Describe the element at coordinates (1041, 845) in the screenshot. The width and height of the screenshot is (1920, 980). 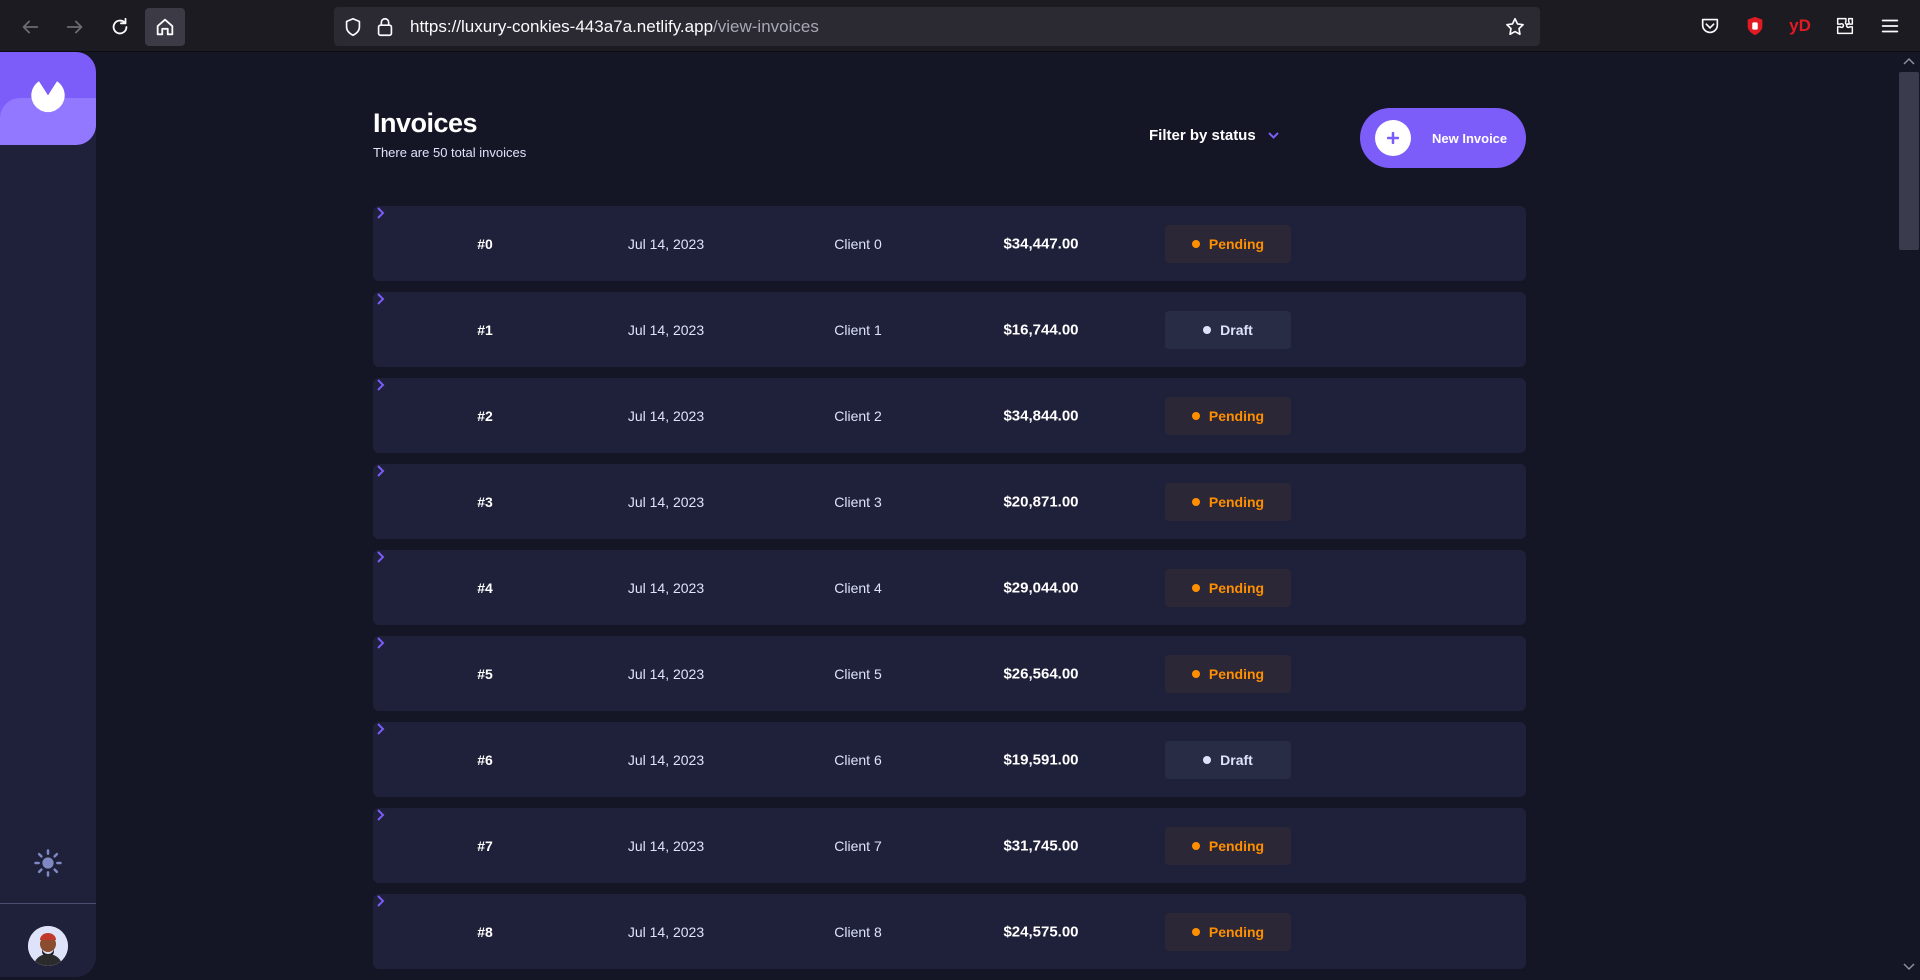
I see `invoice-amount: $31,745.00` at that location.